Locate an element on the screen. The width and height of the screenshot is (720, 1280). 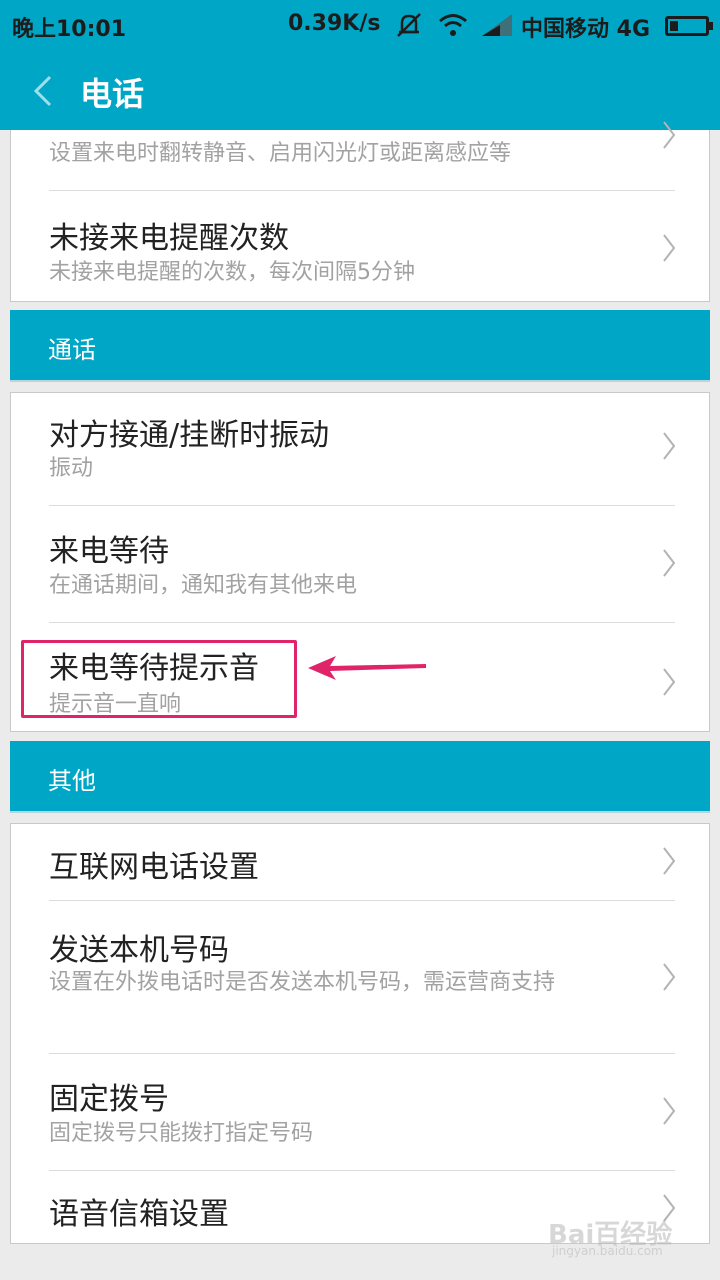
list-item: 设置来电时翻转静音、启用闪光灯或距离感应等 is located at coordinates (361, 155).